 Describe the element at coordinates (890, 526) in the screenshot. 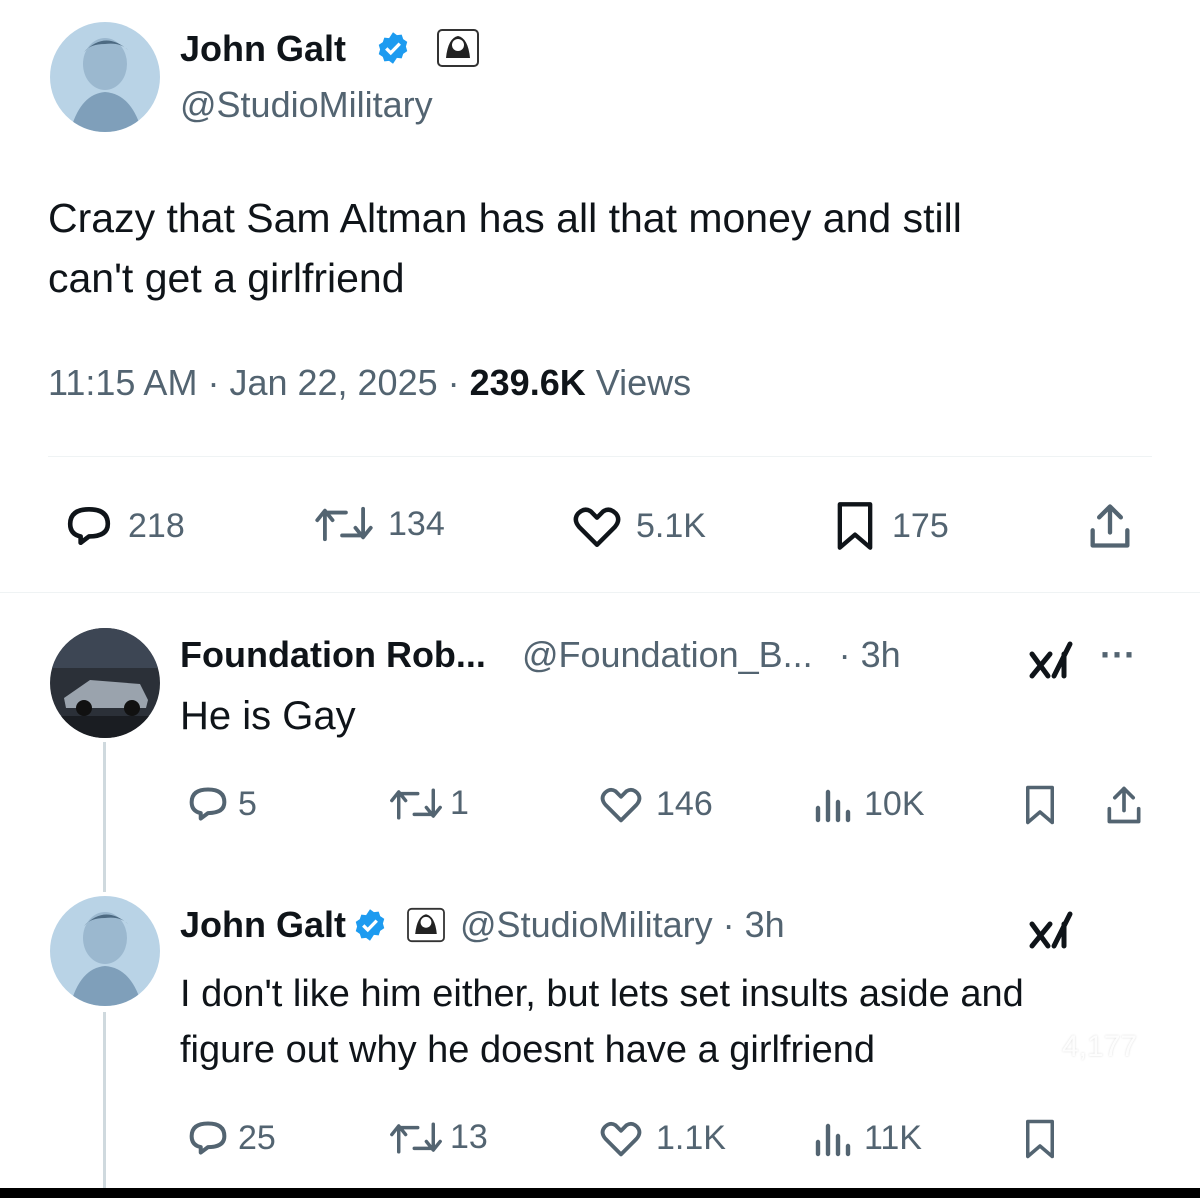

I see `bookmark-button: 175` at that location.